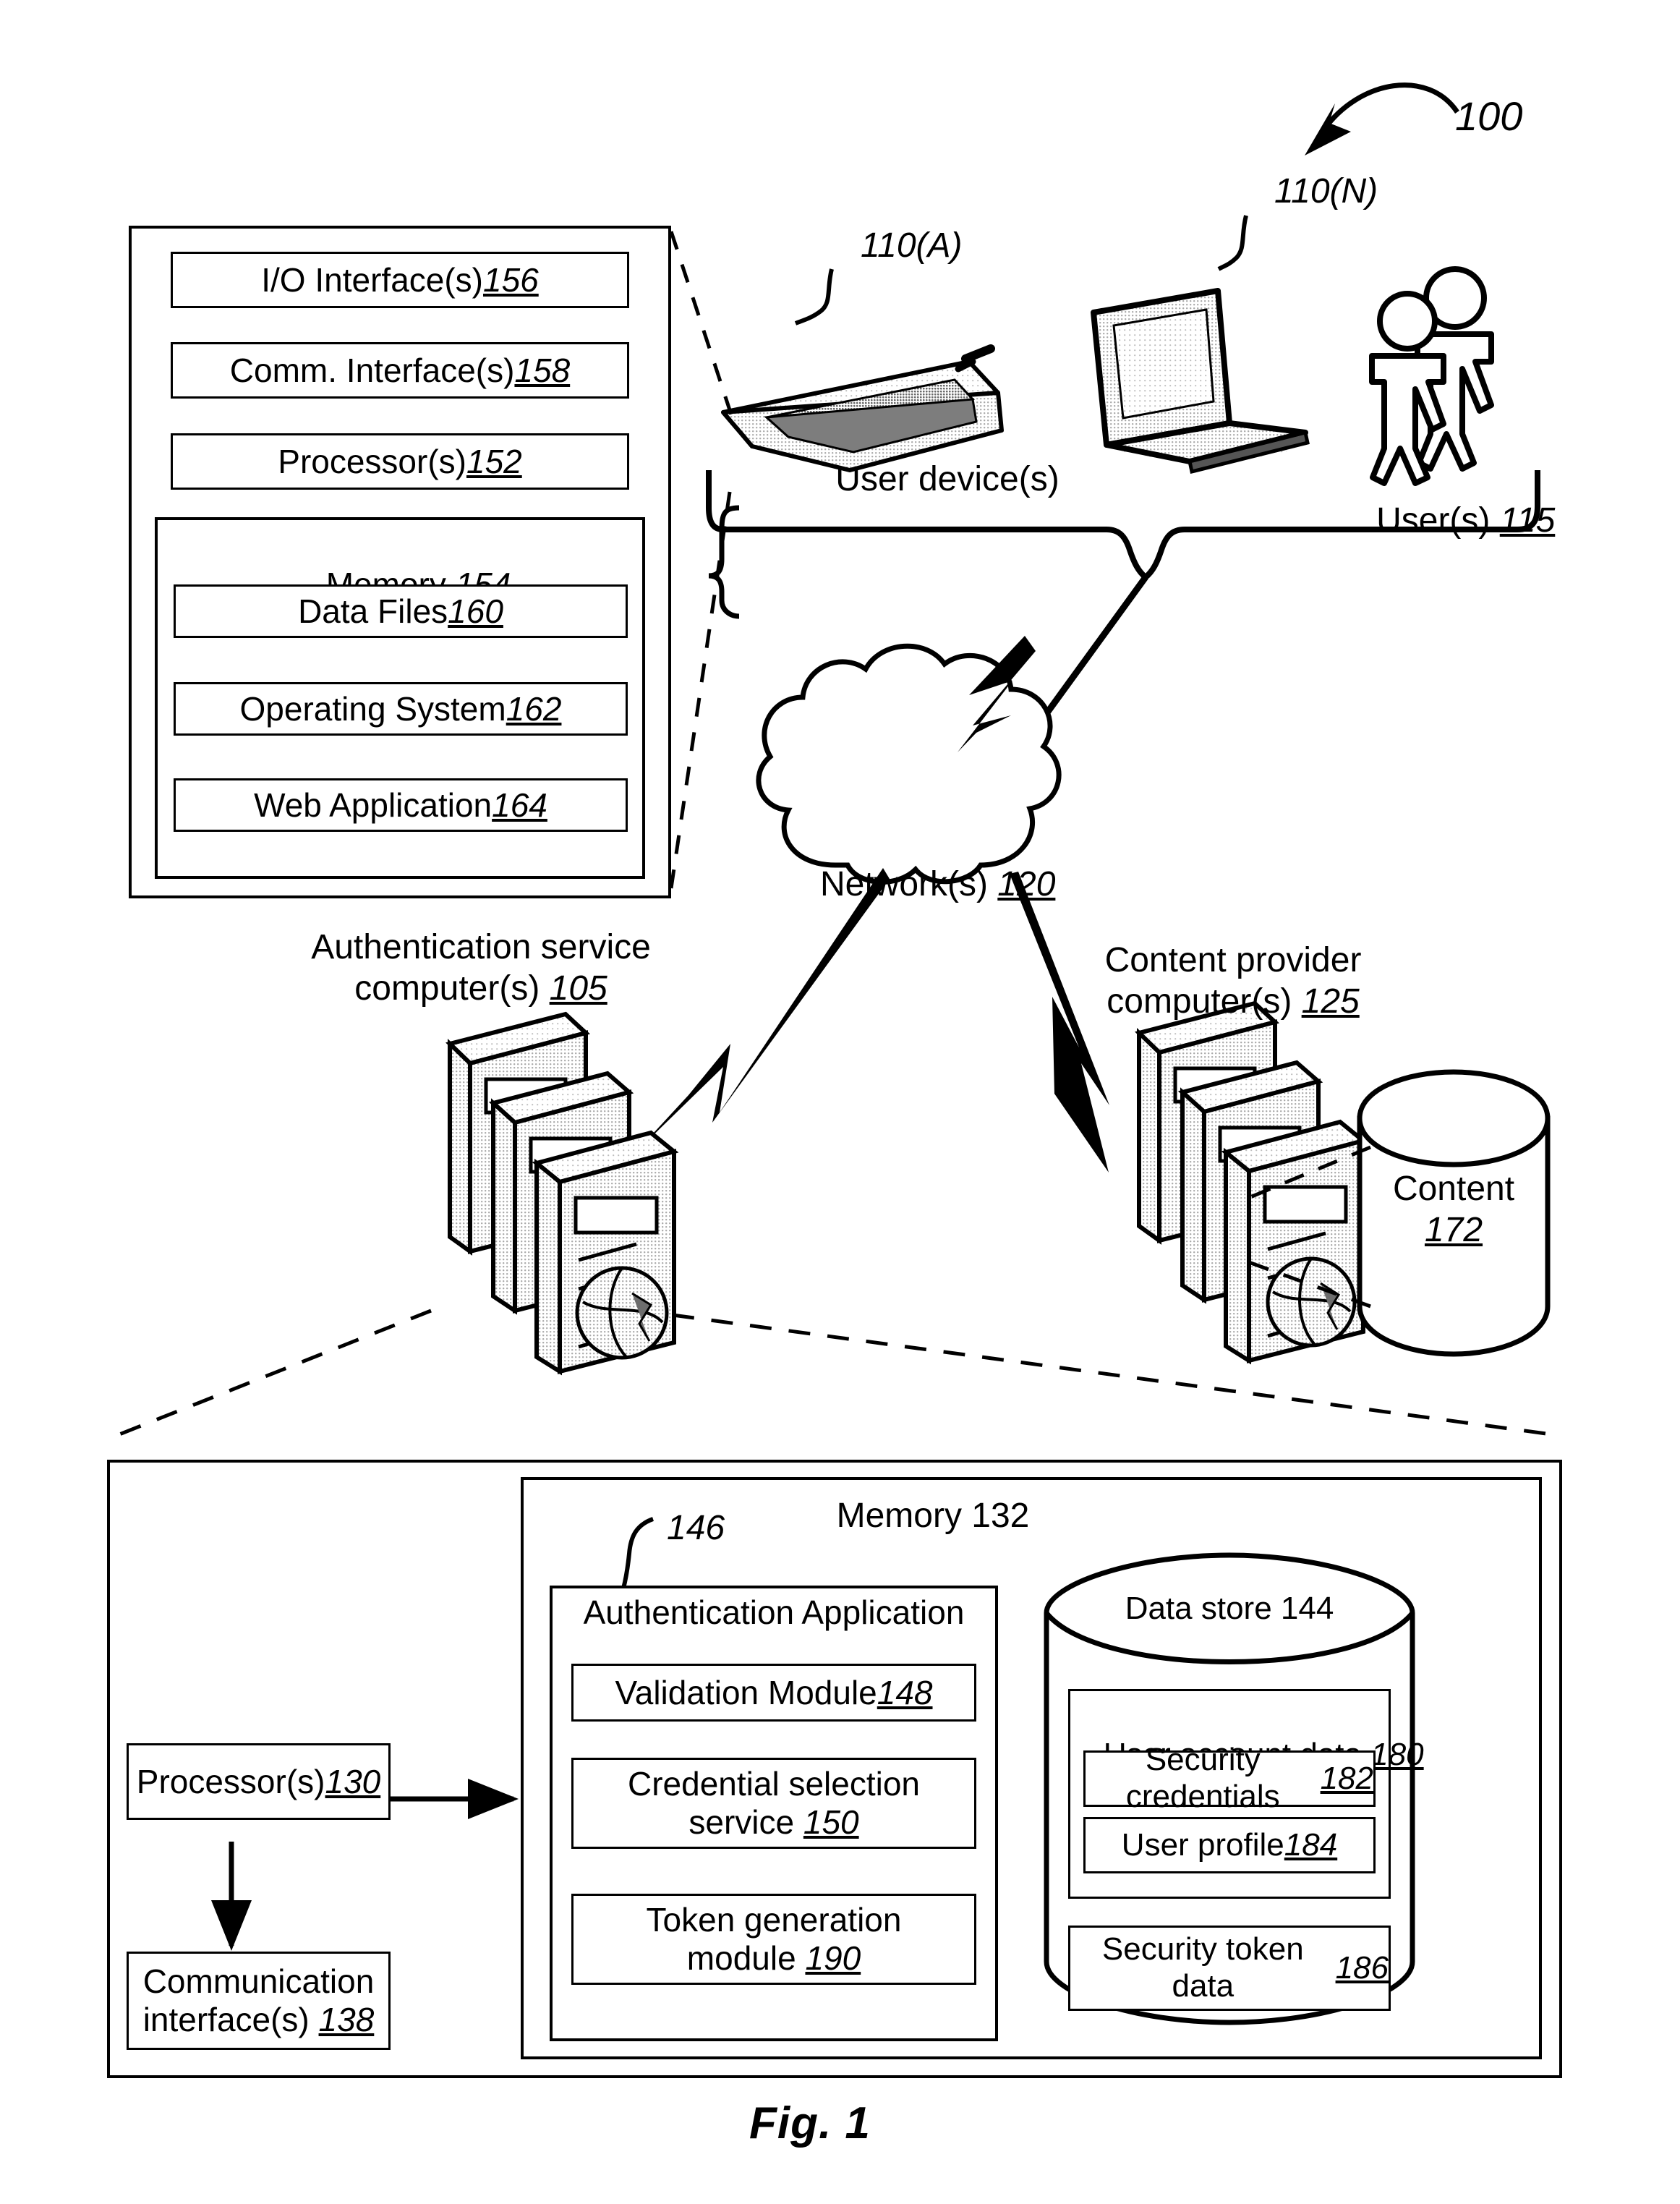 This screenshot has height=2204, width=1680. I want to click on content-callout-lines, so click(1304, 1227).